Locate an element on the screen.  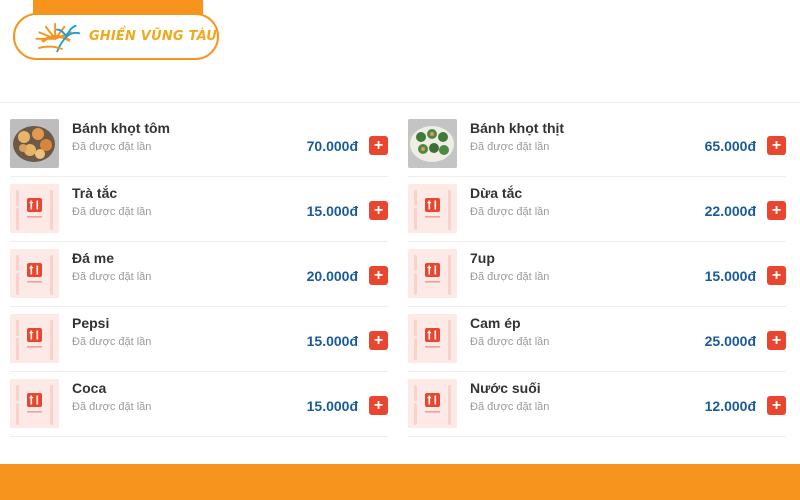
item-name: Coca is located at coordinates (89, 388).